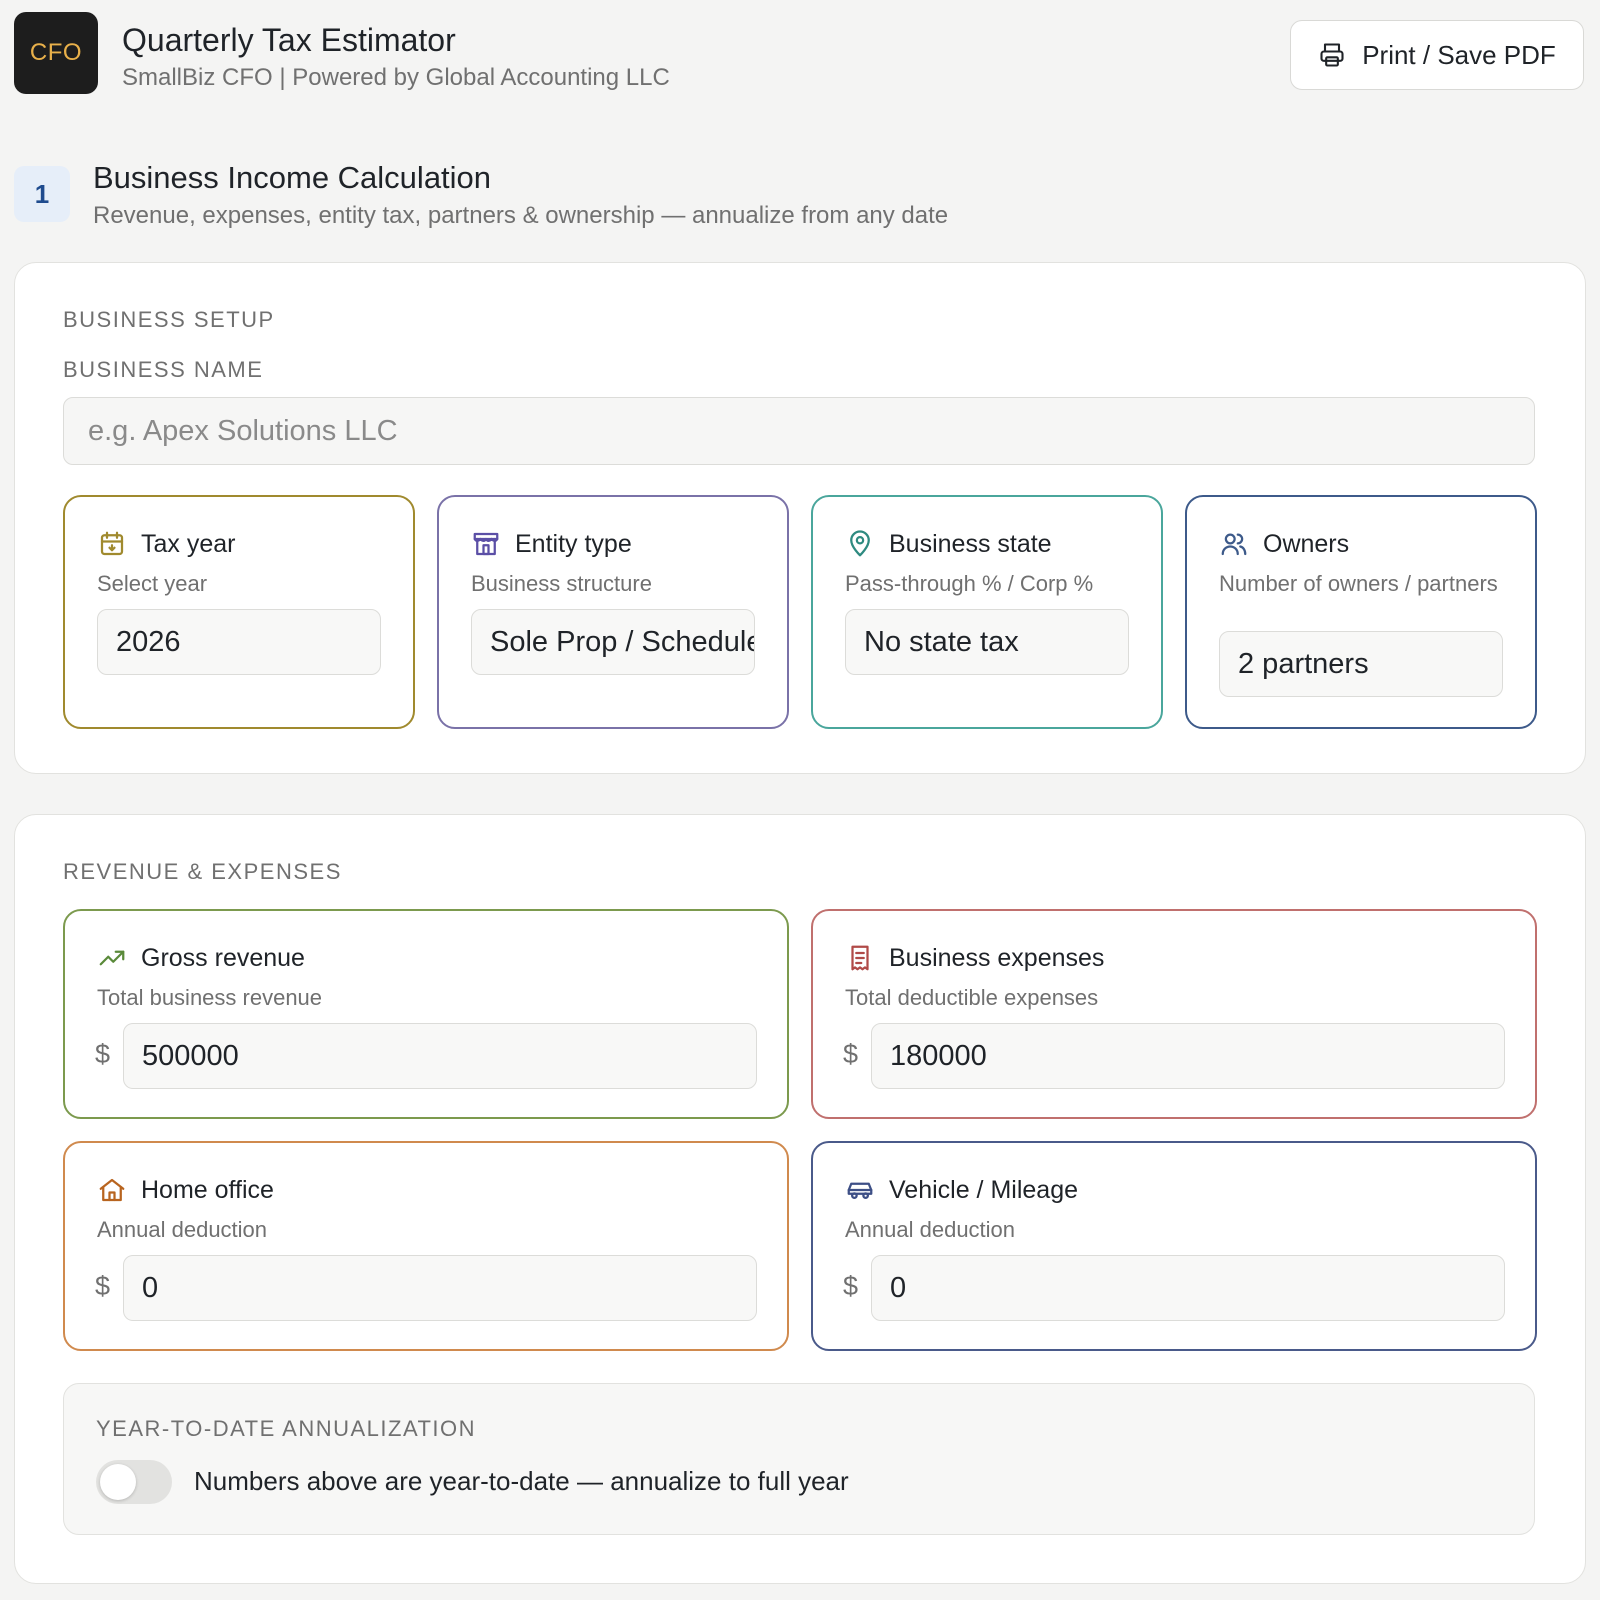 This screenshot has height=1600, width=1600. I want to click on gross-revenue-input: 500000, so click(440, 1056).